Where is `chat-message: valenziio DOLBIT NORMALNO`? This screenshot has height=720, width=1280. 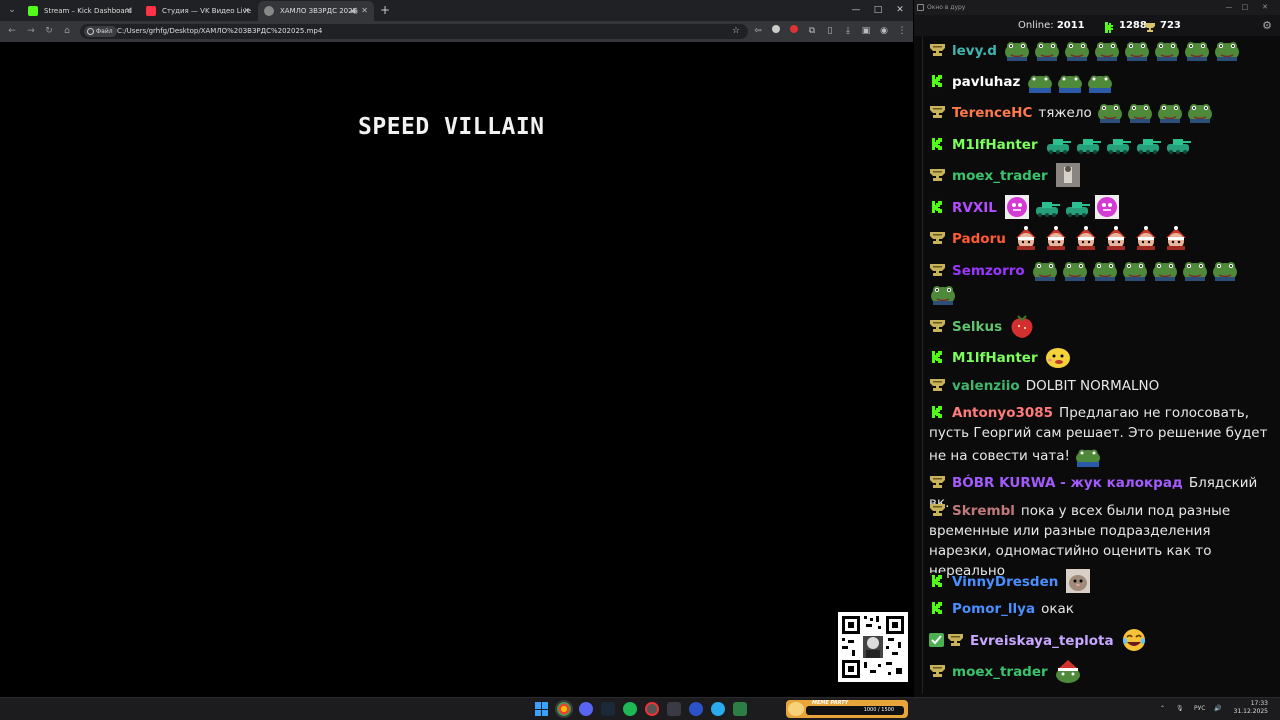
chat-message: valenziio DOLBIT NORMALNO is located at coordinates (1099, 387).